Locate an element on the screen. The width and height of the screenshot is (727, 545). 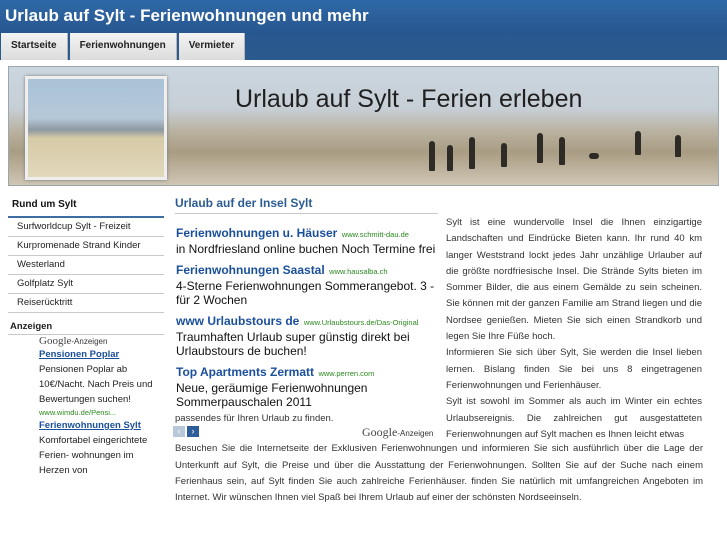
google-ads-label: Google-Anzeigen is located at coordinates (101, 341).